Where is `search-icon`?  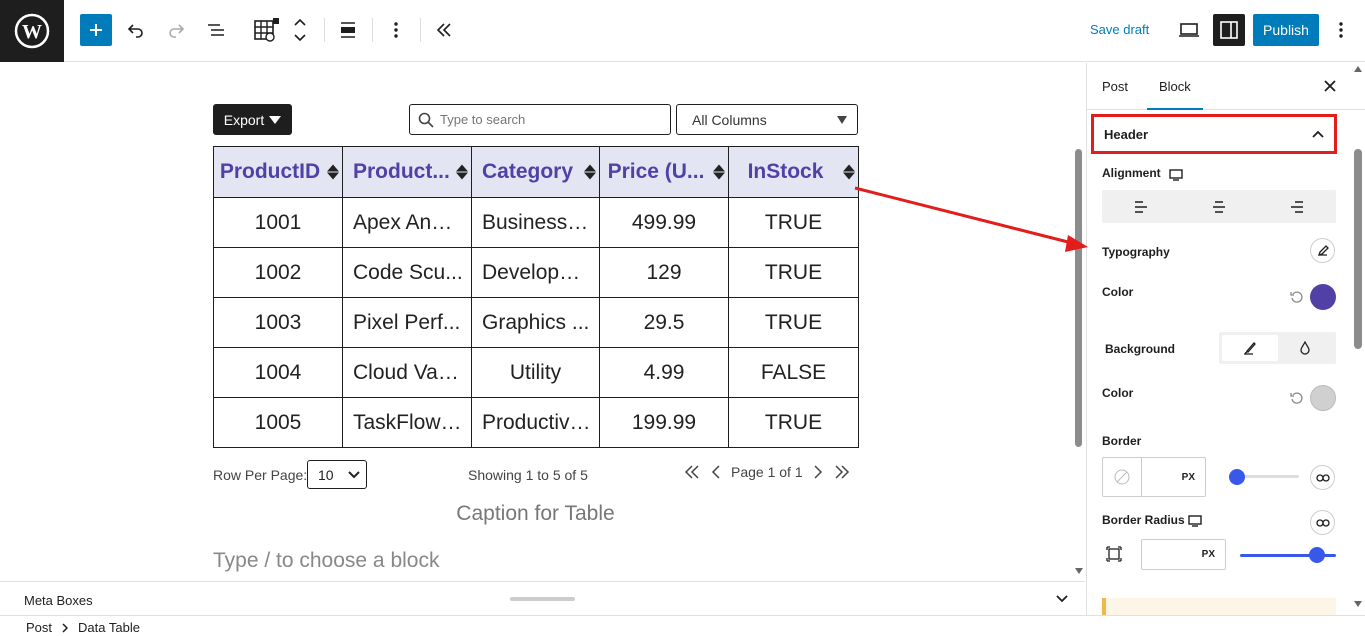 search-icon is located at coordinates (426, 120).